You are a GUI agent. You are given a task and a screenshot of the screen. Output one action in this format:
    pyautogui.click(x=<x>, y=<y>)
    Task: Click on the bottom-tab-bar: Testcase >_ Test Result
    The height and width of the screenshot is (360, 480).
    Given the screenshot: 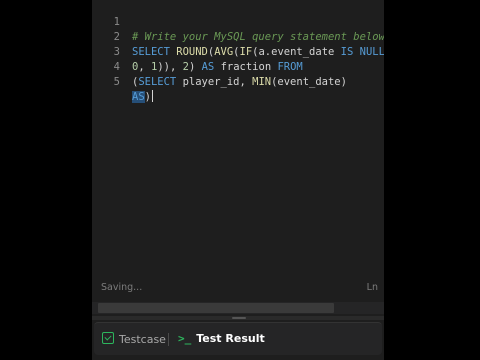 What is the action you would take?
    pyautogui.click(x=238, y=338)
    